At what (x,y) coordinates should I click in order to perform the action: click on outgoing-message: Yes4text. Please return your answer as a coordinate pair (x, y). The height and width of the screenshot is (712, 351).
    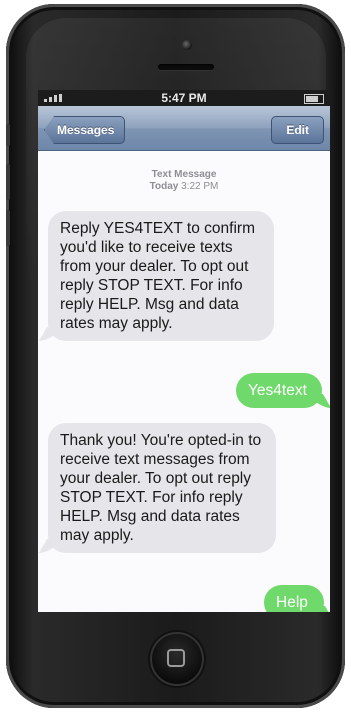
    Looking at the image, I should click on (279, 390).